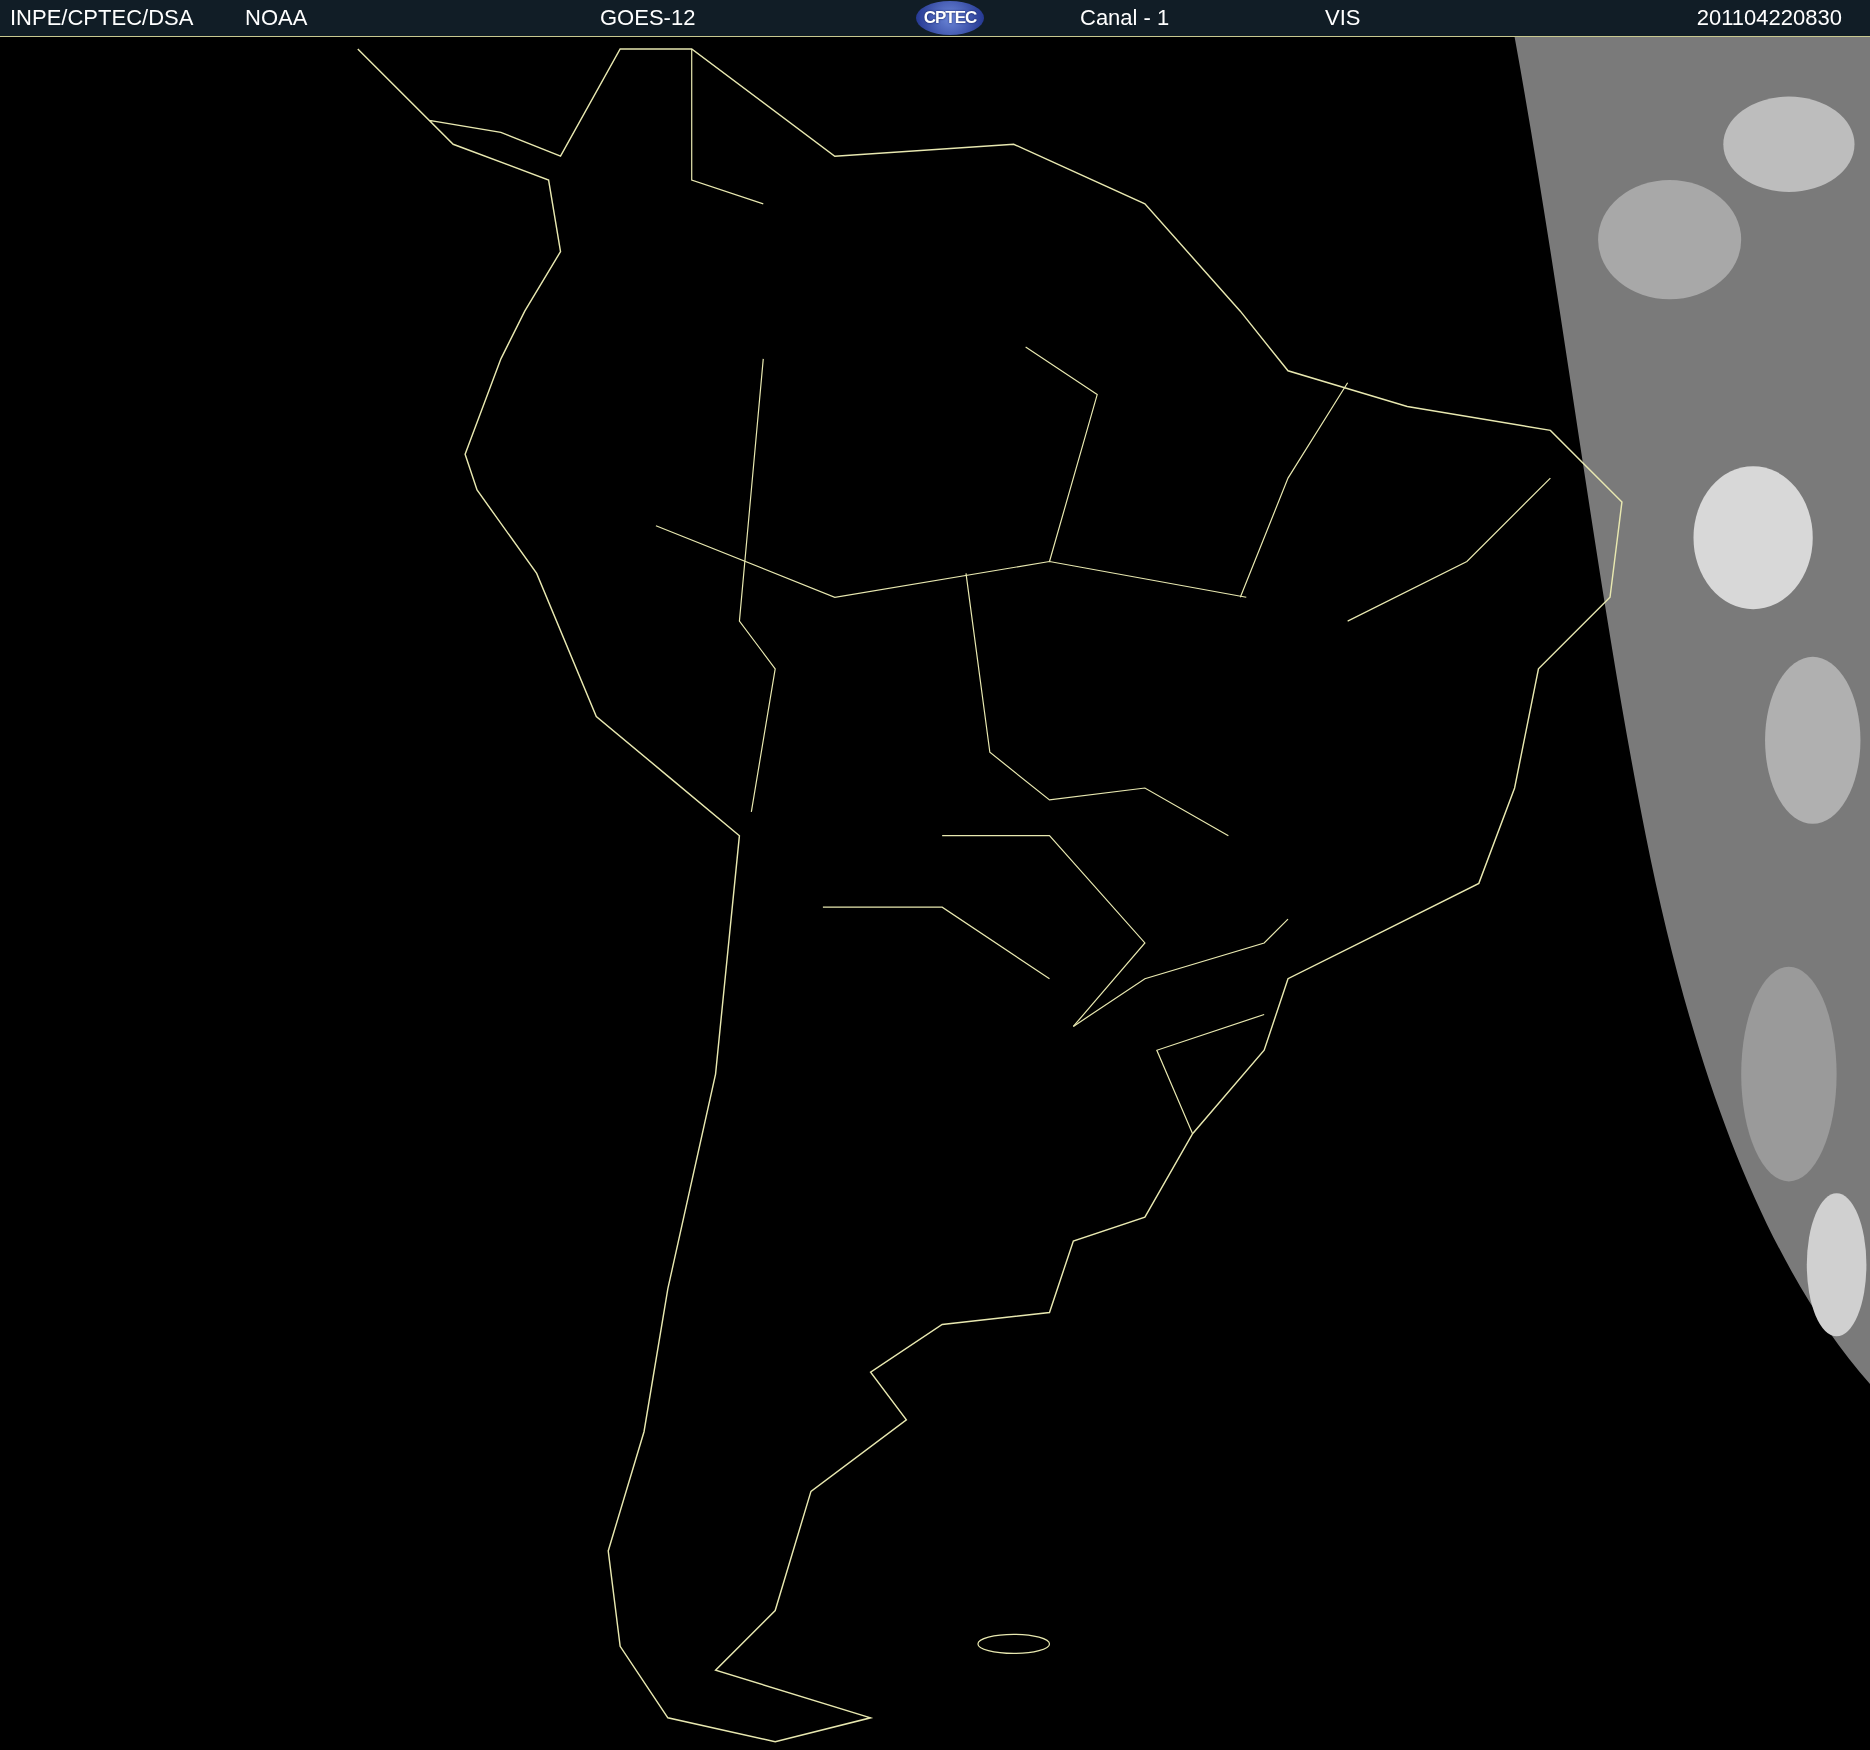 The image size is (1870, 1750). I want to click on band-label: VIS, so click(1343, 18).